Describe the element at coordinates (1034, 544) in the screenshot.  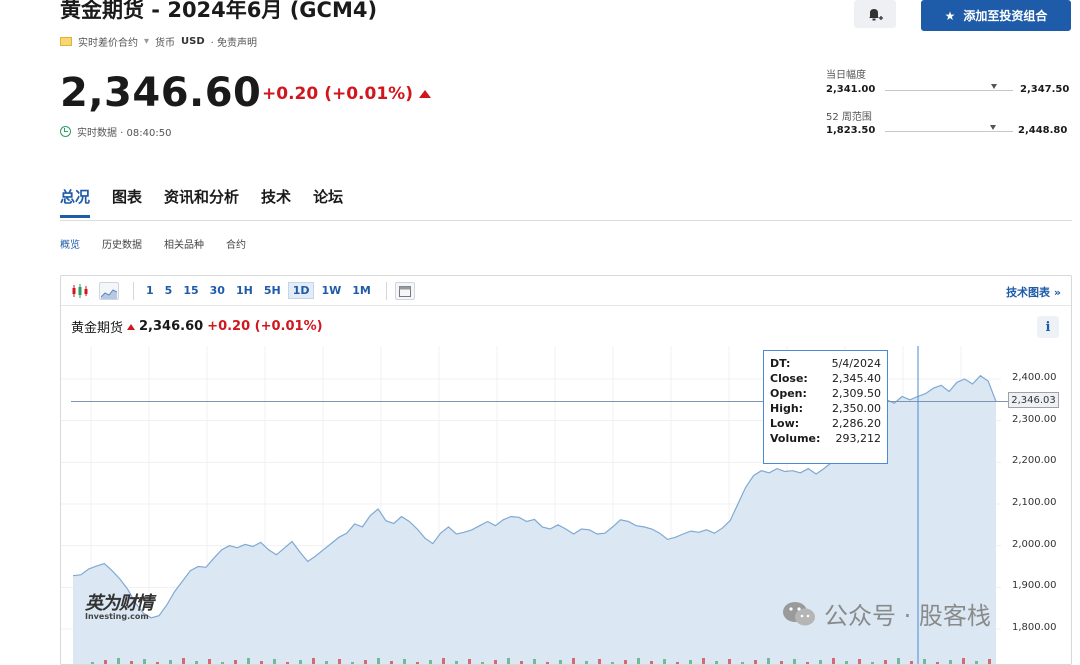
I see `y-tick-label: 2,000.00` at that location.